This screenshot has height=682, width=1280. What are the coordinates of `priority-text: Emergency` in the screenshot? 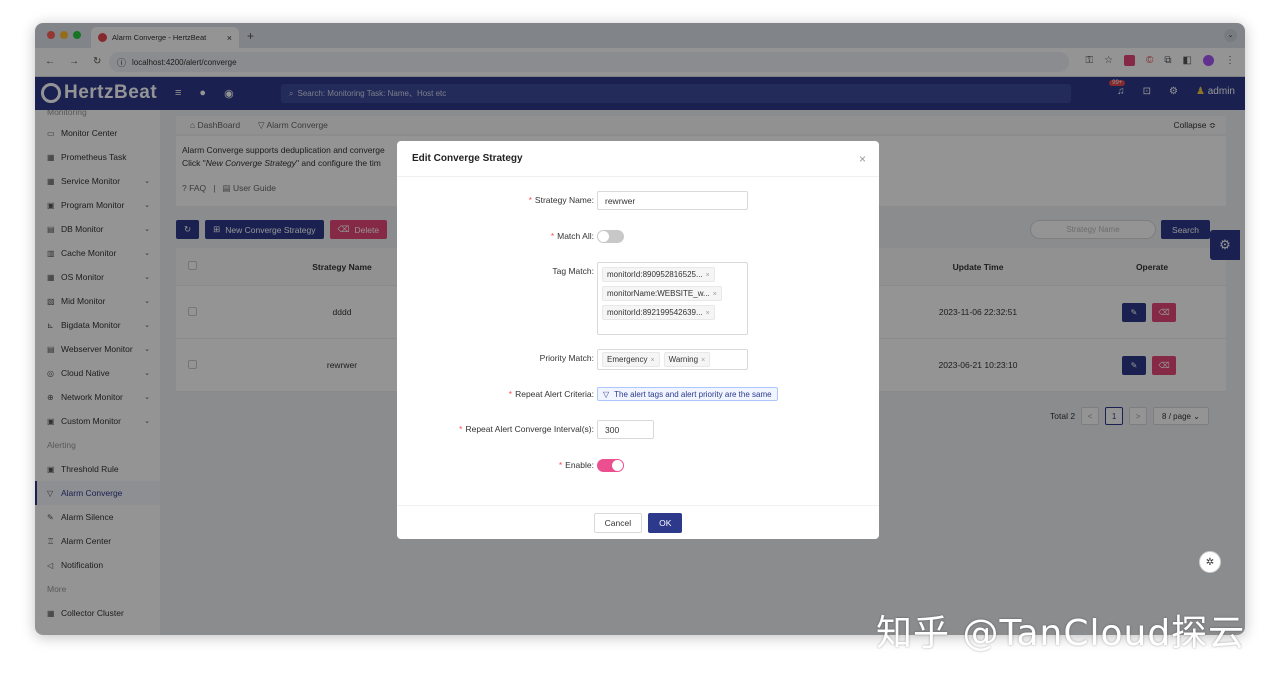 It's located at (627, 359).